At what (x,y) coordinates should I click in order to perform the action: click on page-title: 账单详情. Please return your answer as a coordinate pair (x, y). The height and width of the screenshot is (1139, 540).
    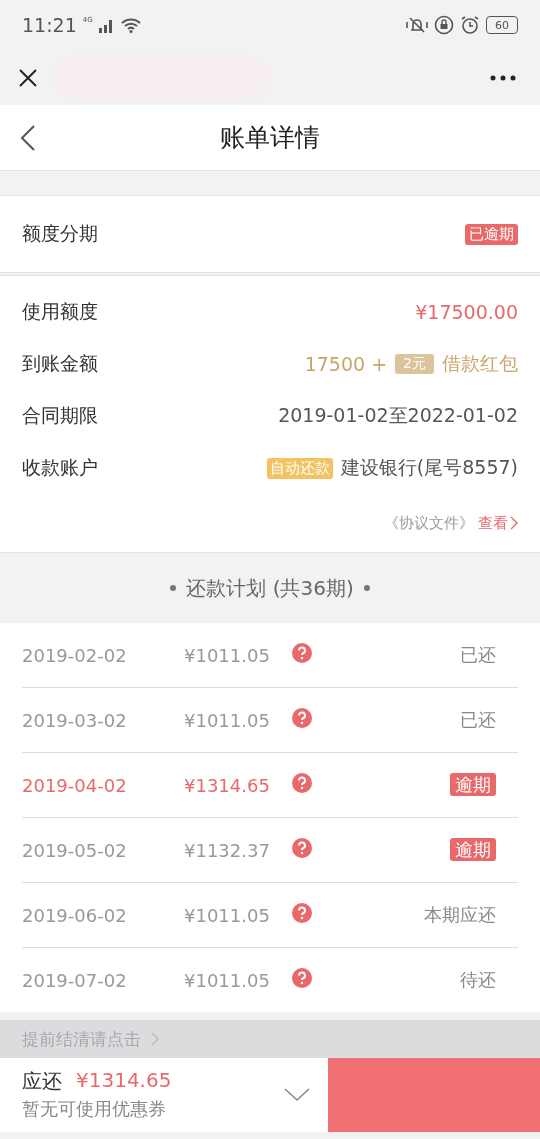
    Looking at the image, I should click on (270, 138).